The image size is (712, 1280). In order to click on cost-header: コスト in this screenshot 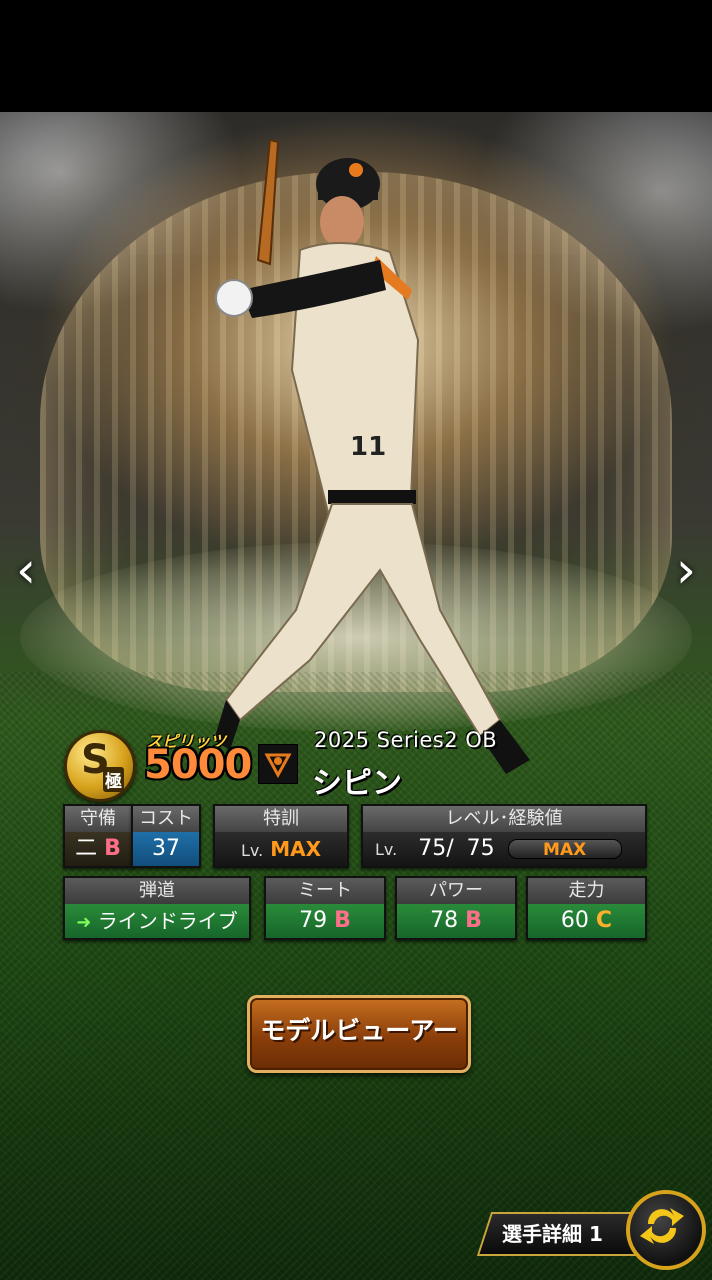, I will do `click(166, 819)`.